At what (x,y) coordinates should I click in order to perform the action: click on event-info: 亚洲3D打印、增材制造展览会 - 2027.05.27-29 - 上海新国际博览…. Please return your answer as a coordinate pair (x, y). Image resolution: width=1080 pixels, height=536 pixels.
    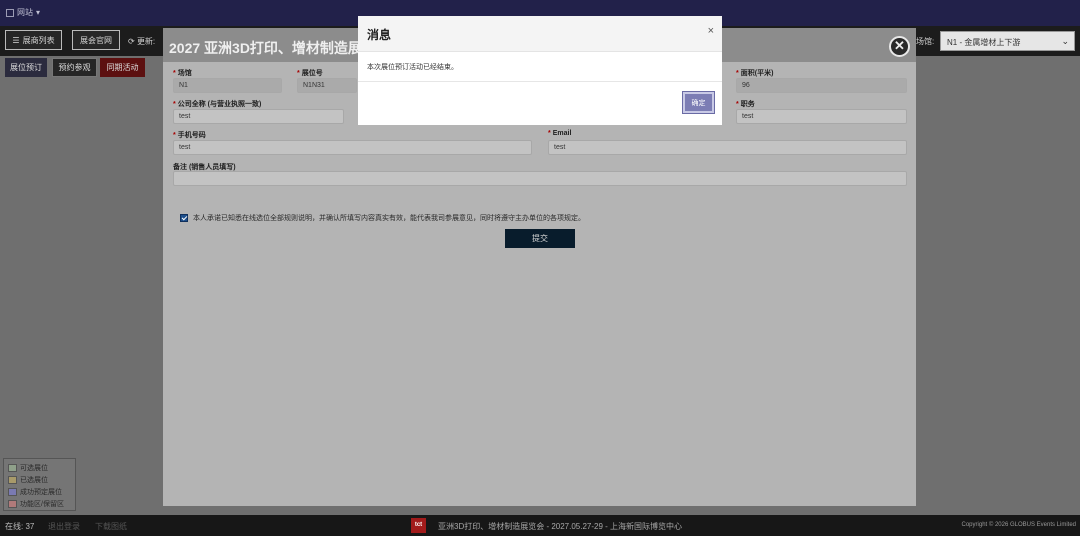
    Looking at the image, I should click on (560, 526).